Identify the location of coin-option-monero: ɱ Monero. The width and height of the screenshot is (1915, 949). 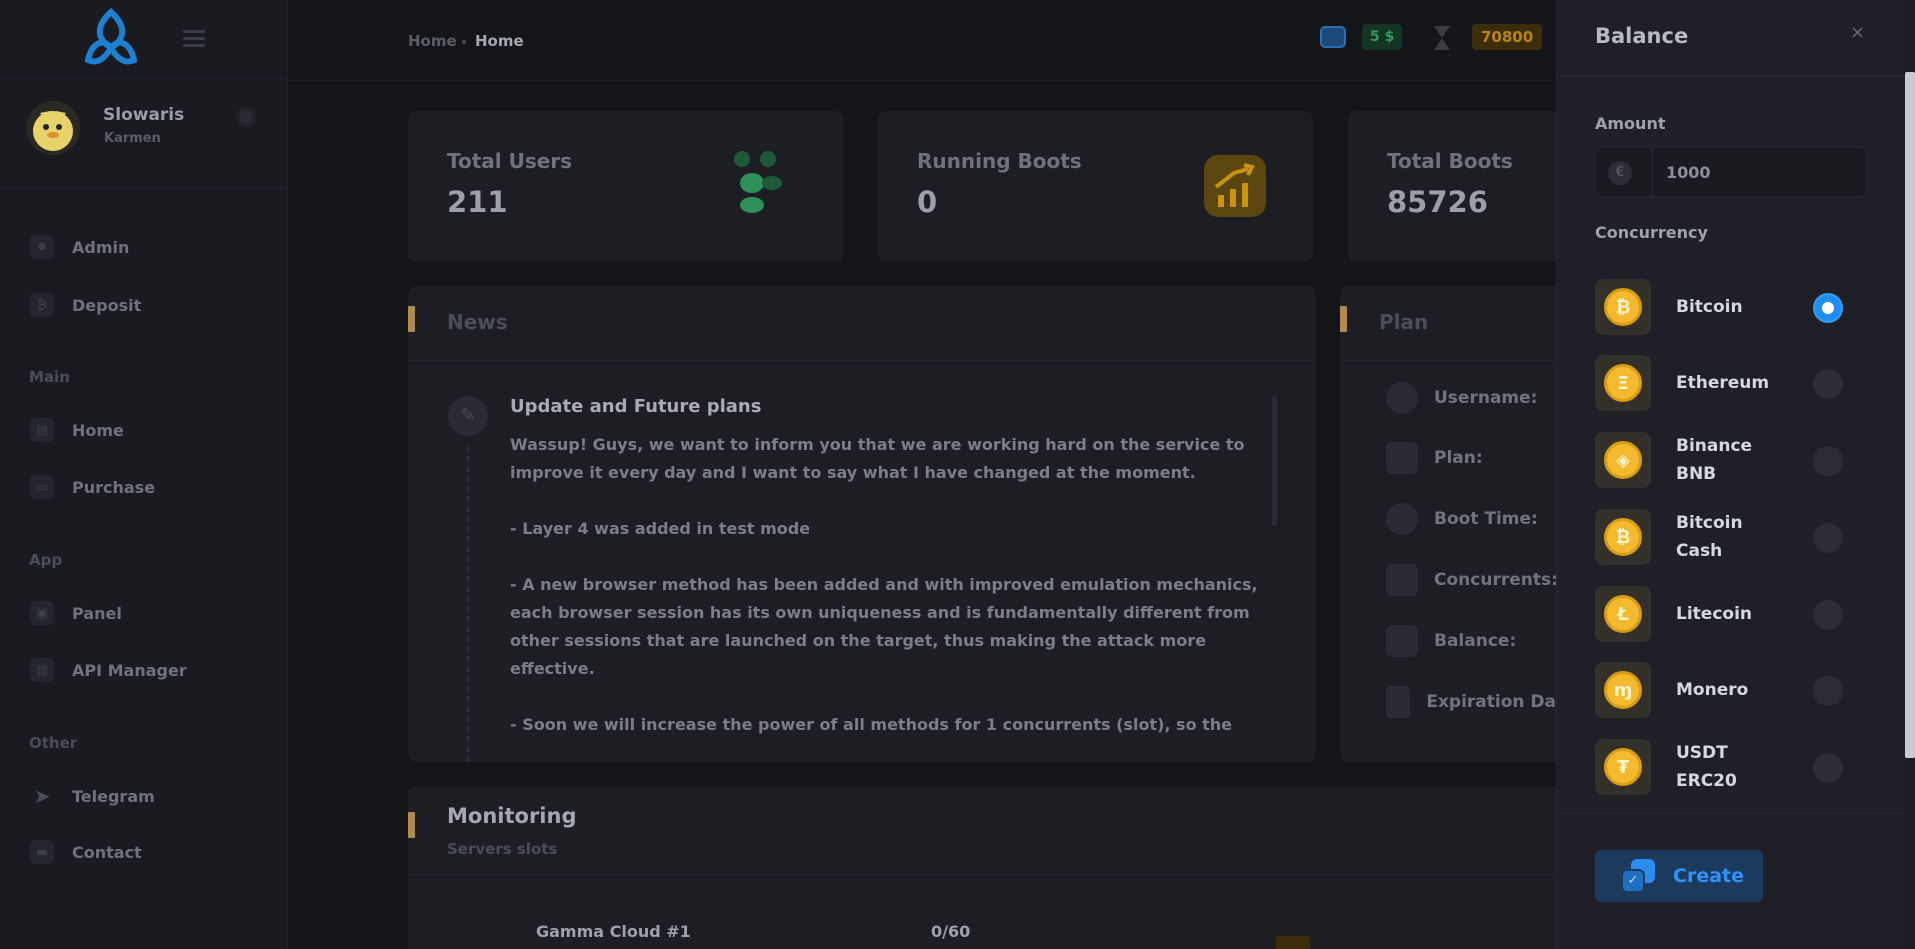
(1725, 690).